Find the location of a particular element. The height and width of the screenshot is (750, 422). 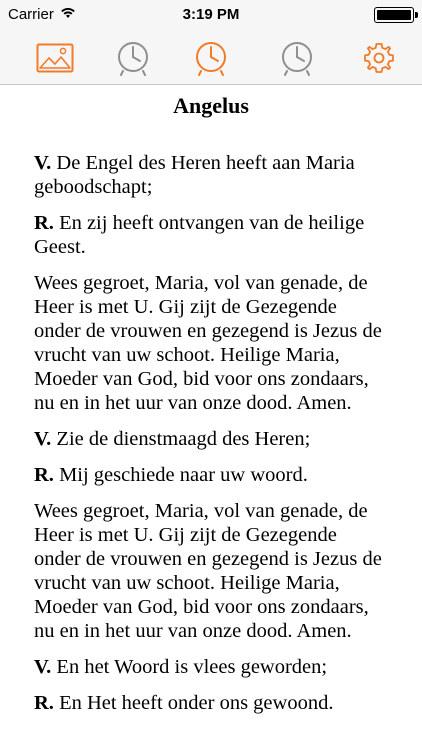

prayer-paragraph: R. Mij geschiede naar uw woord. is located at coordinates (211, 475).